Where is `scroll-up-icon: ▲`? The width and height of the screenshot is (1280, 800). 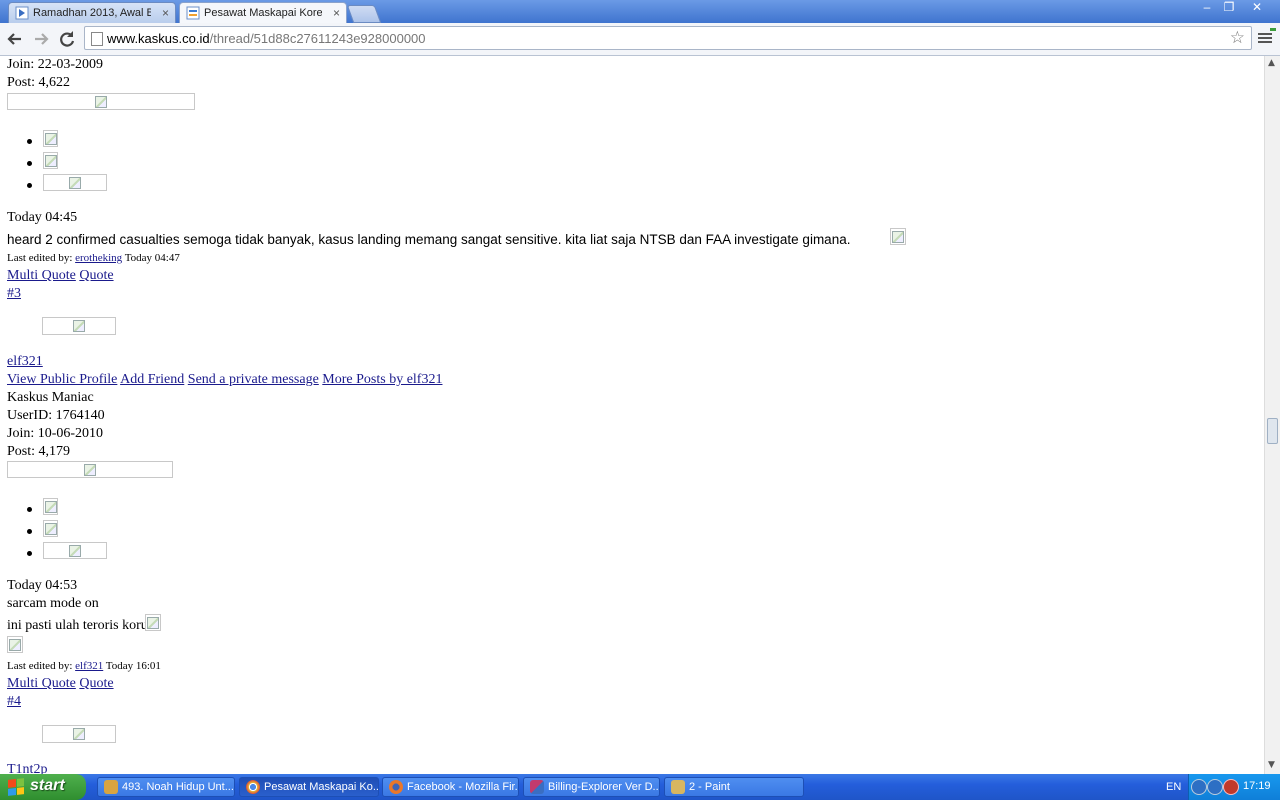
scroll-up-icon: ▲ is located at coordinates (1271, 63).